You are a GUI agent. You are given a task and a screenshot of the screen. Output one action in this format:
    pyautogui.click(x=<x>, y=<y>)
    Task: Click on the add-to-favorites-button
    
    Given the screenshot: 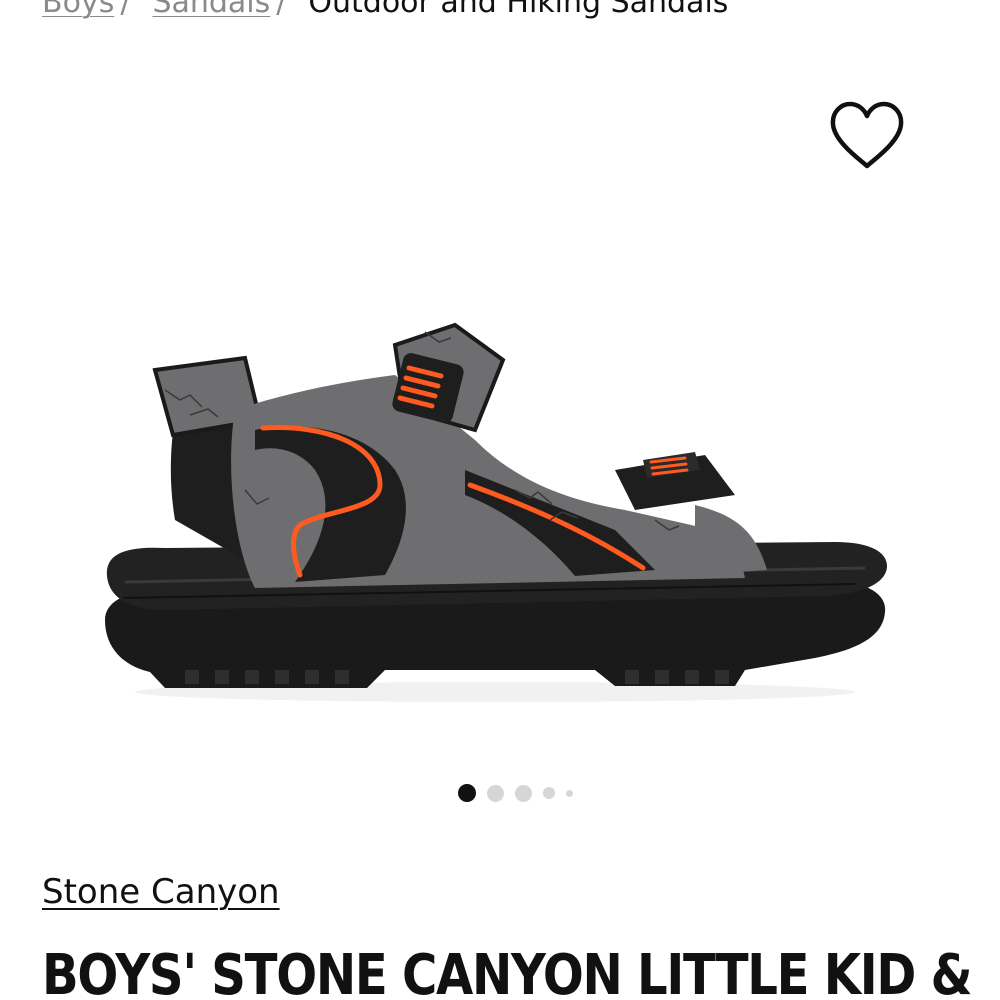 What is the action you would take?
    pyautogui.click(x=867, y=136)
    